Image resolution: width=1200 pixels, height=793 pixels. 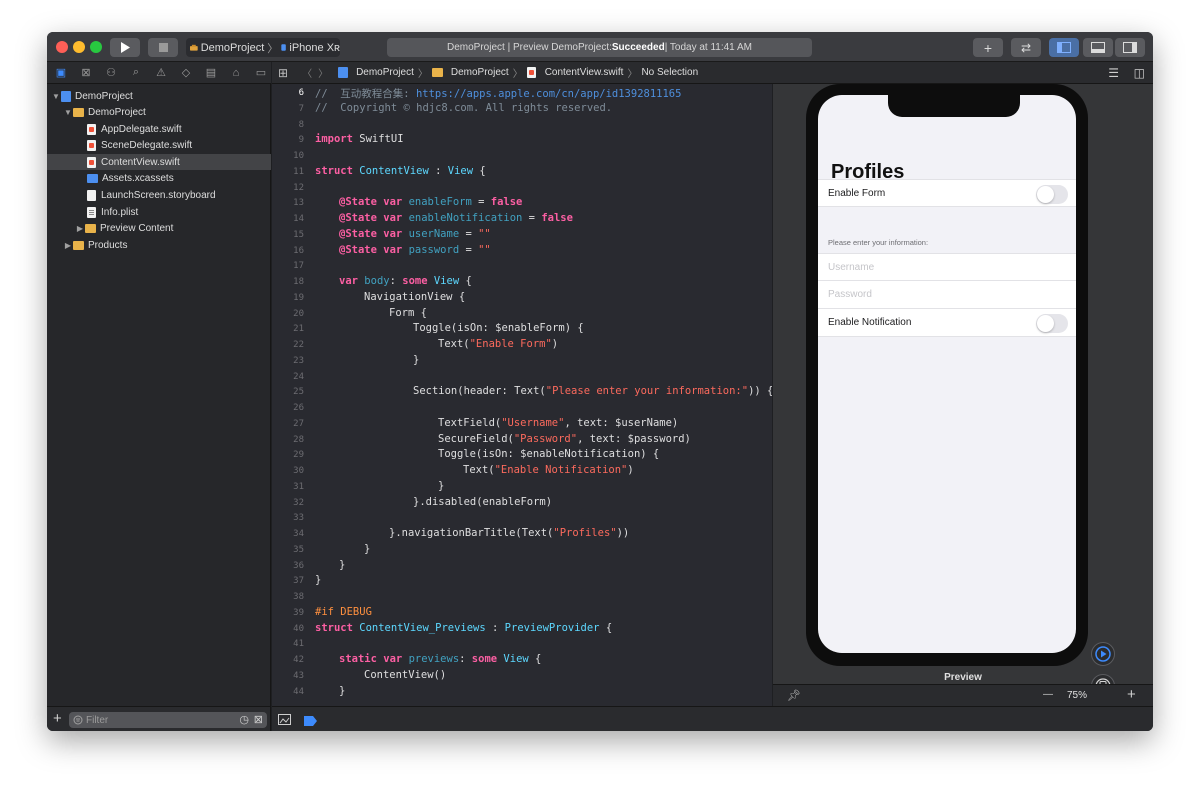 I want to click on code-line: 9 import SwiftUI, so click(x=522, y=140).